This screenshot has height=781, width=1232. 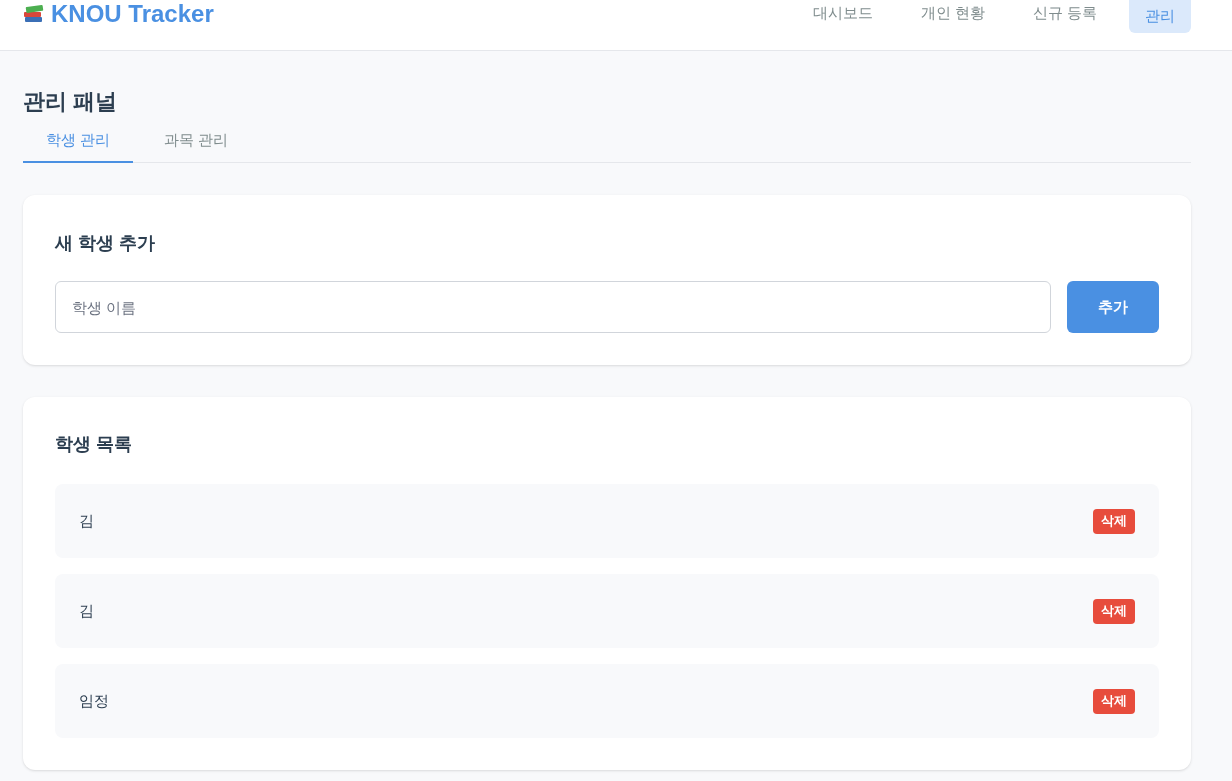 I want to click on nav-link: 개인 현황, so click(x=952, y=13).